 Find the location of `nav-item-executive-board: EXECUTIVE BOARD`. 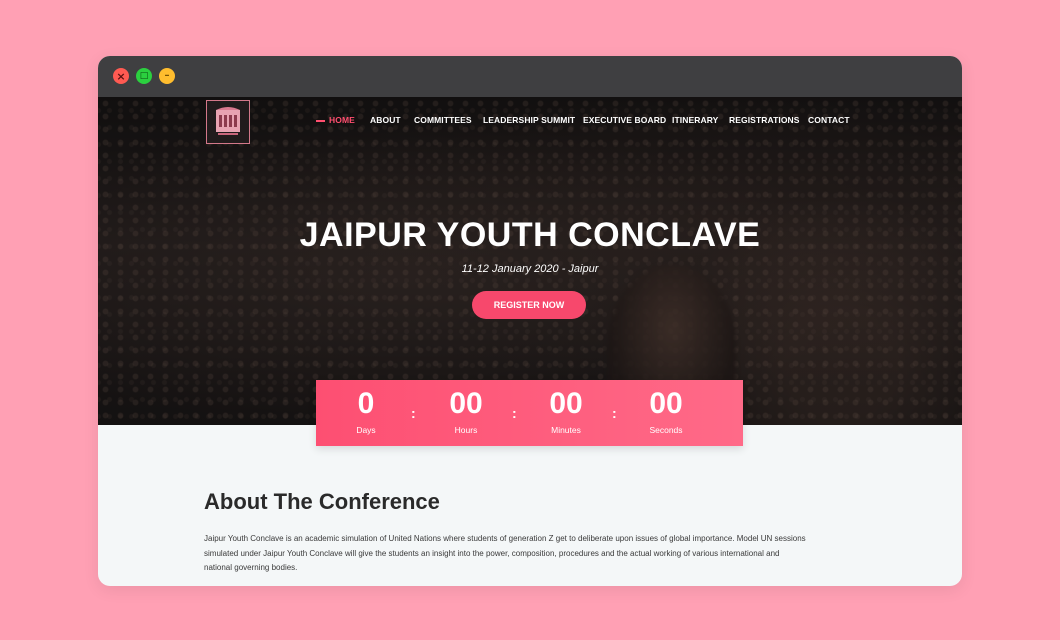

nav-item-executive-board: EXECUTIVE BOARD is located at coordinates (624, 120).